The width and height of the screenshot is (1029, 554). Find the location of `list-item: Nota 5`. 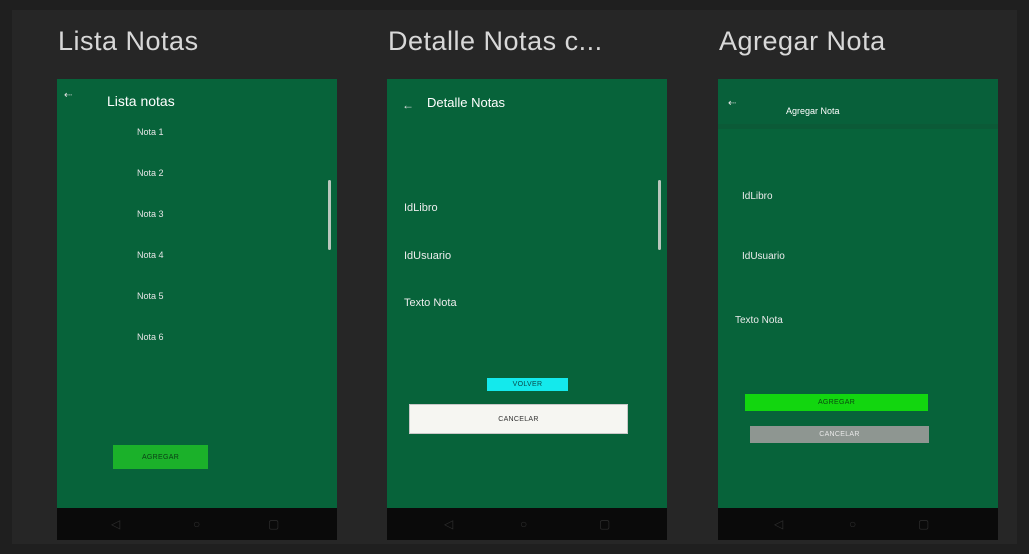

list-item: Nota 5 is located at coordinates (150, 296).